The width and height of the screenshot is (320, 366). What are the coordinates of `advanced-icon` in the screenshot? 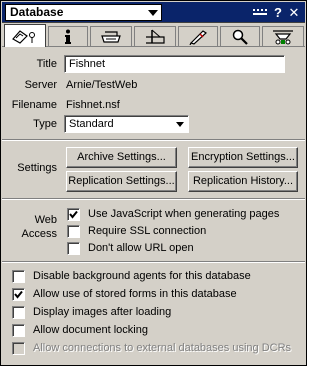 It's located at (283, 36).